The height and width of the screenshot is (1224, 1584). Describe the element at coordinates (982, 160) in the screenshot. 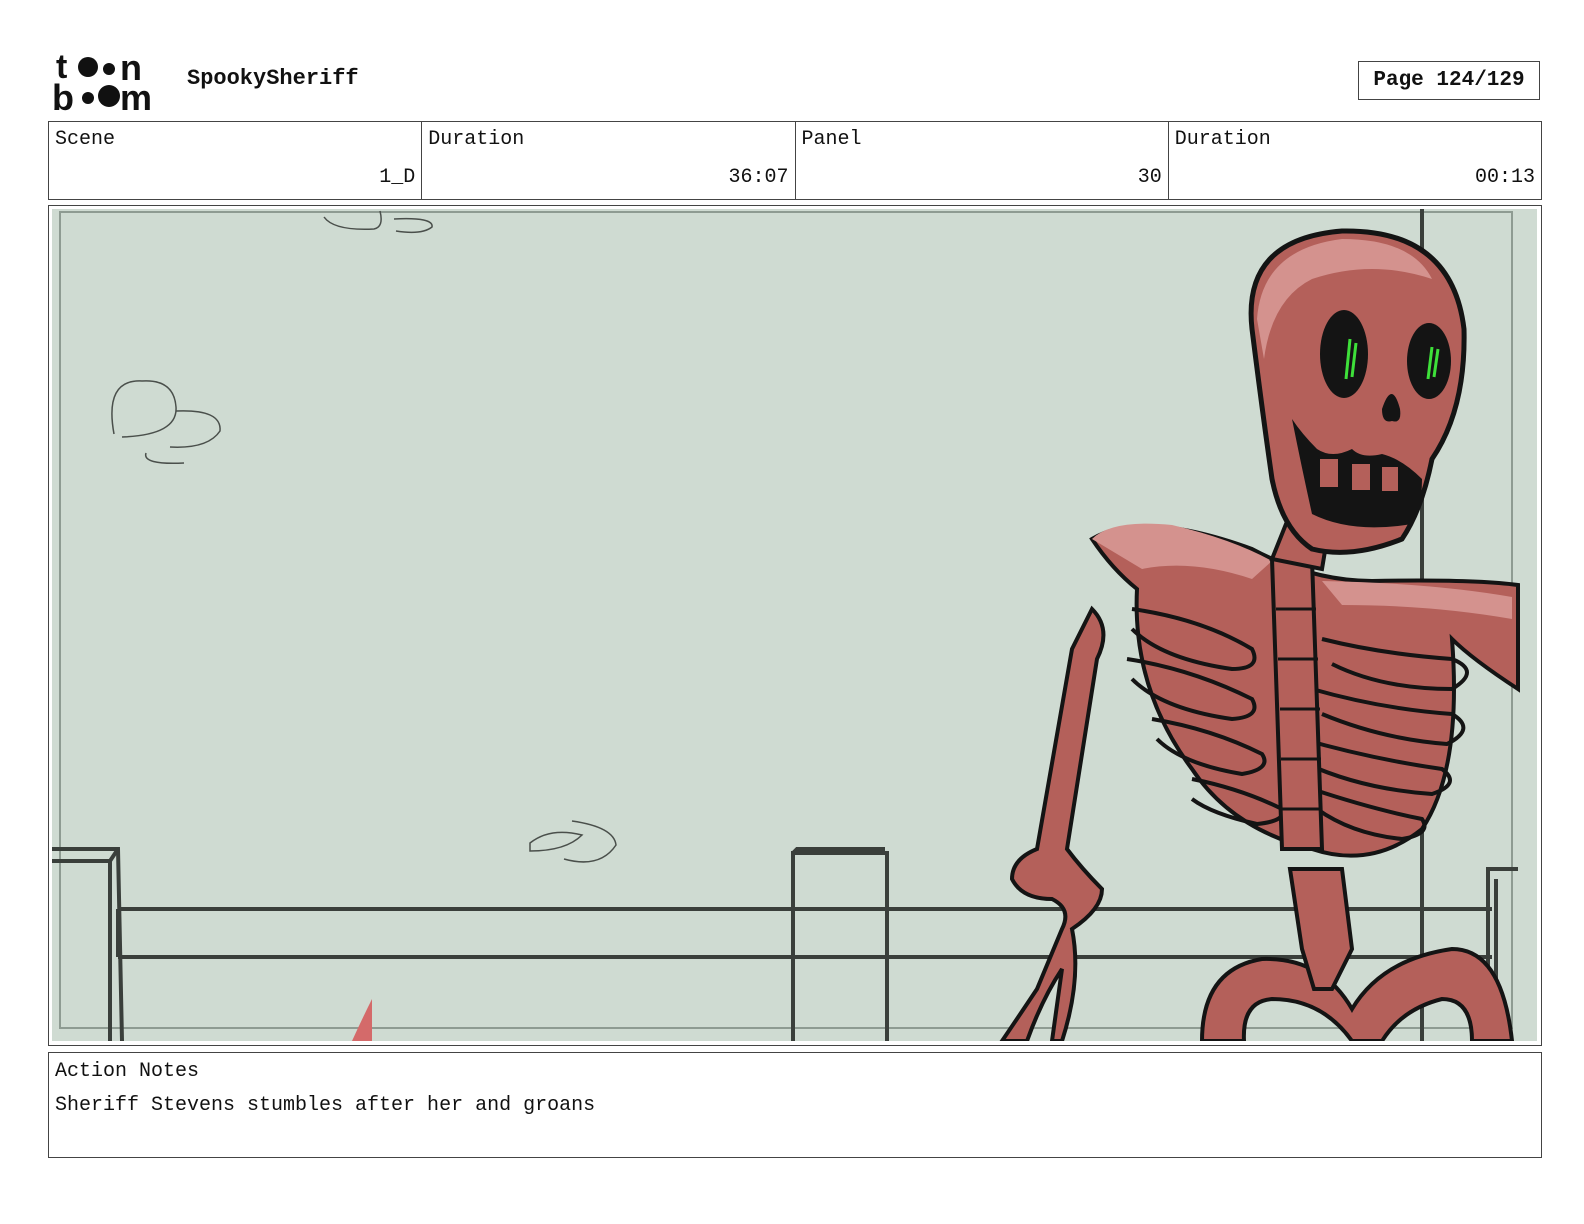

I see `panel-cell: Panel 30` at that location.